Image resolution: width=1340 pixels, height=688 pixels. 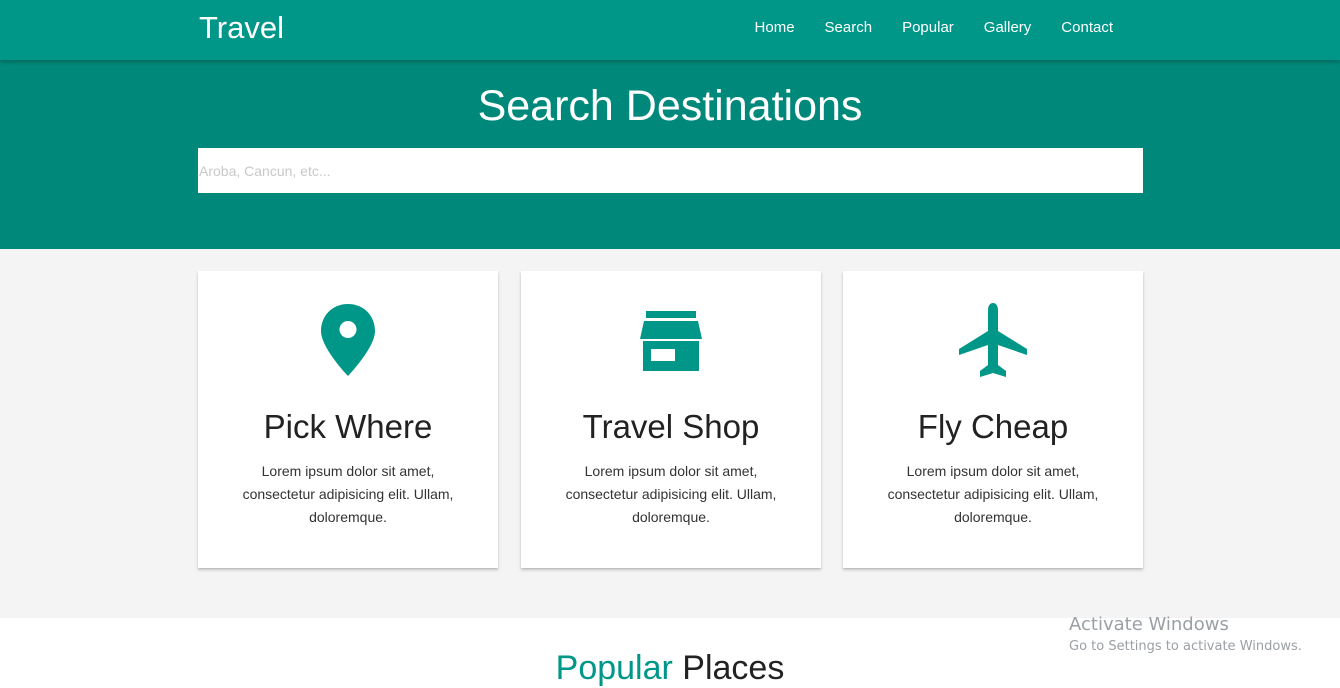 I want to click on nav-link-search: Search, so click(x=849, y=30).